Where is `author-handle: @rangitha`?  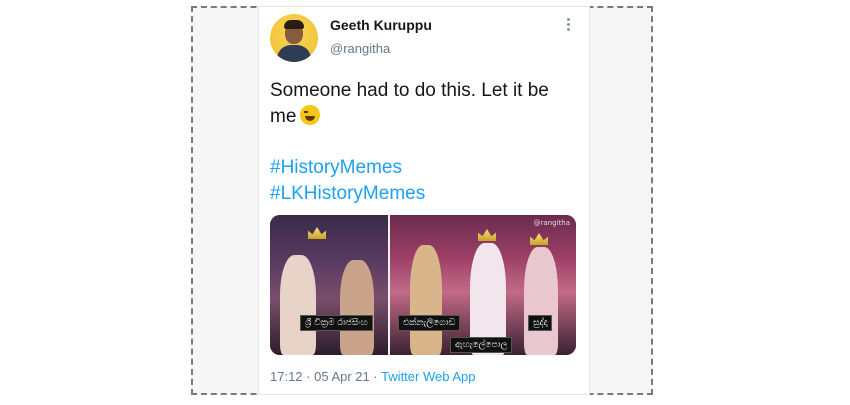 author-handle: @rangitha is located at coordinates (360, 48).